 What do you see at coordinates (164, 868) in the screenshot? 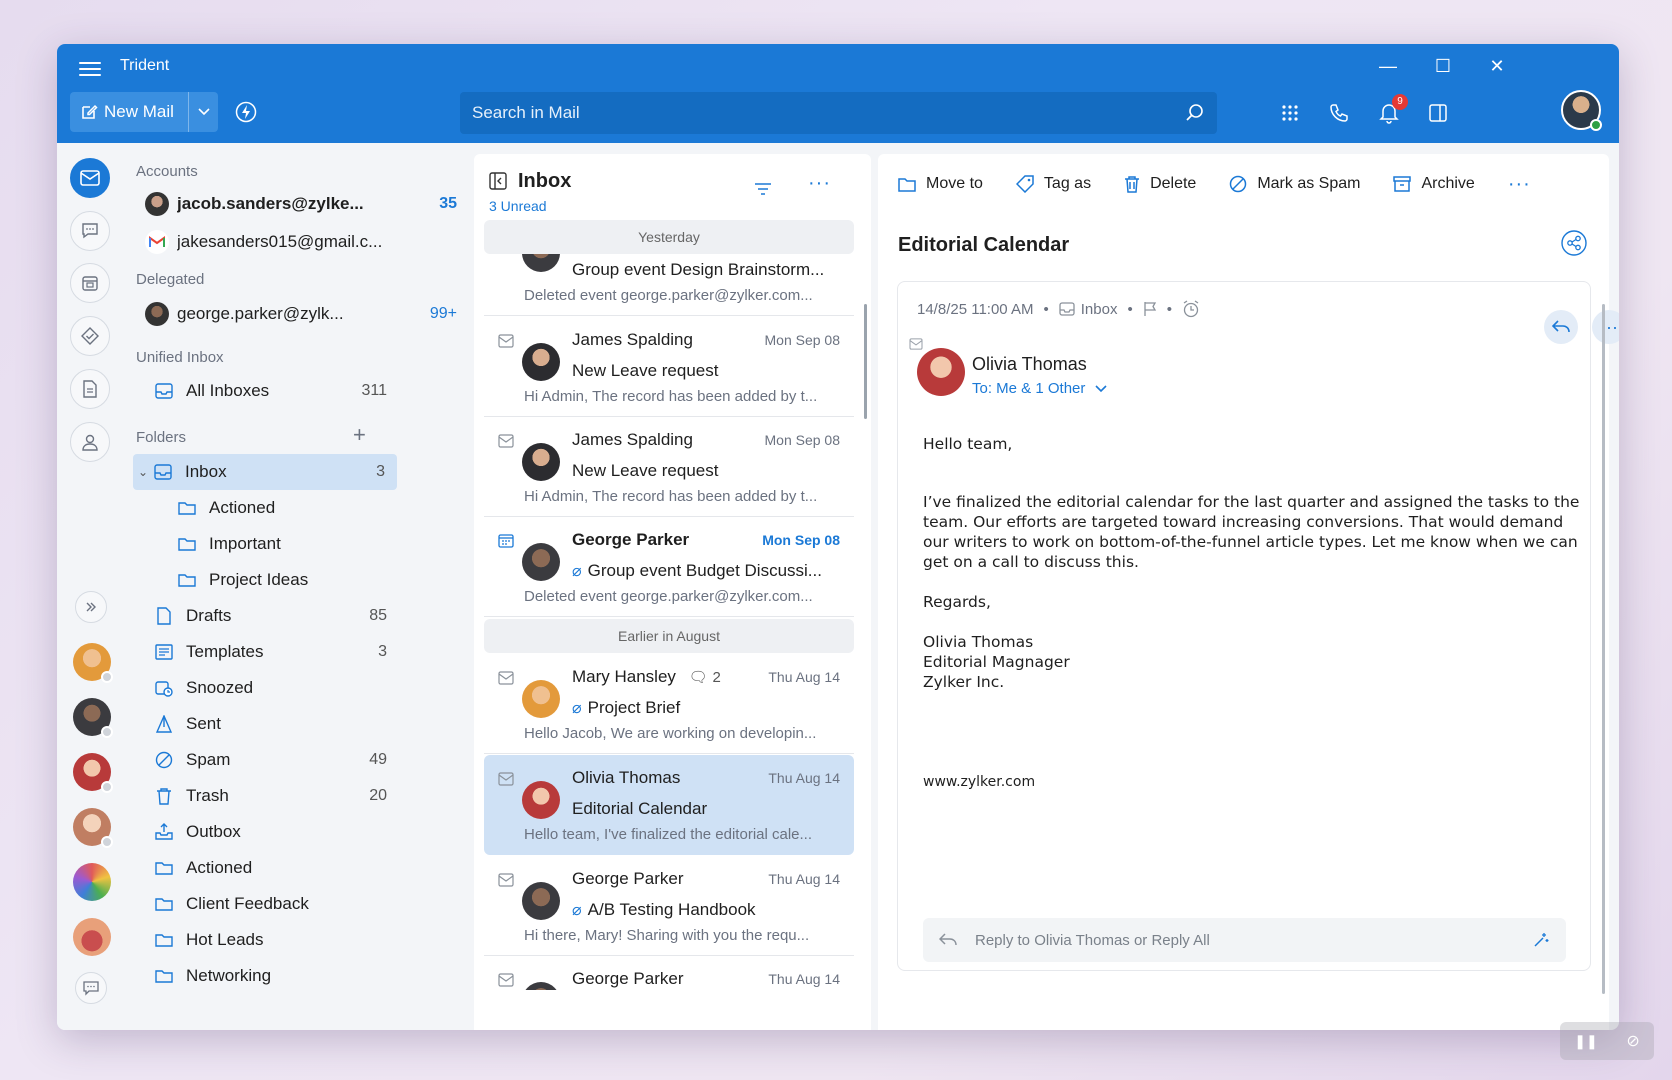
I see `folder-icon` at bounding box center [164, 868].